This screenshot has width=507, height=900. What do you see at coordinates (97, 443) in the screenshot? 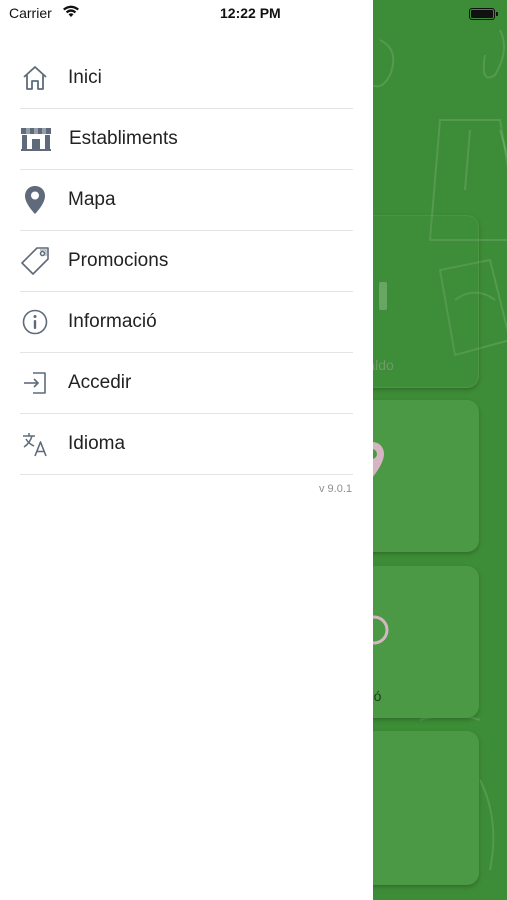
I see `menu-item-label: Idioma` at bounding box center [97, 443].